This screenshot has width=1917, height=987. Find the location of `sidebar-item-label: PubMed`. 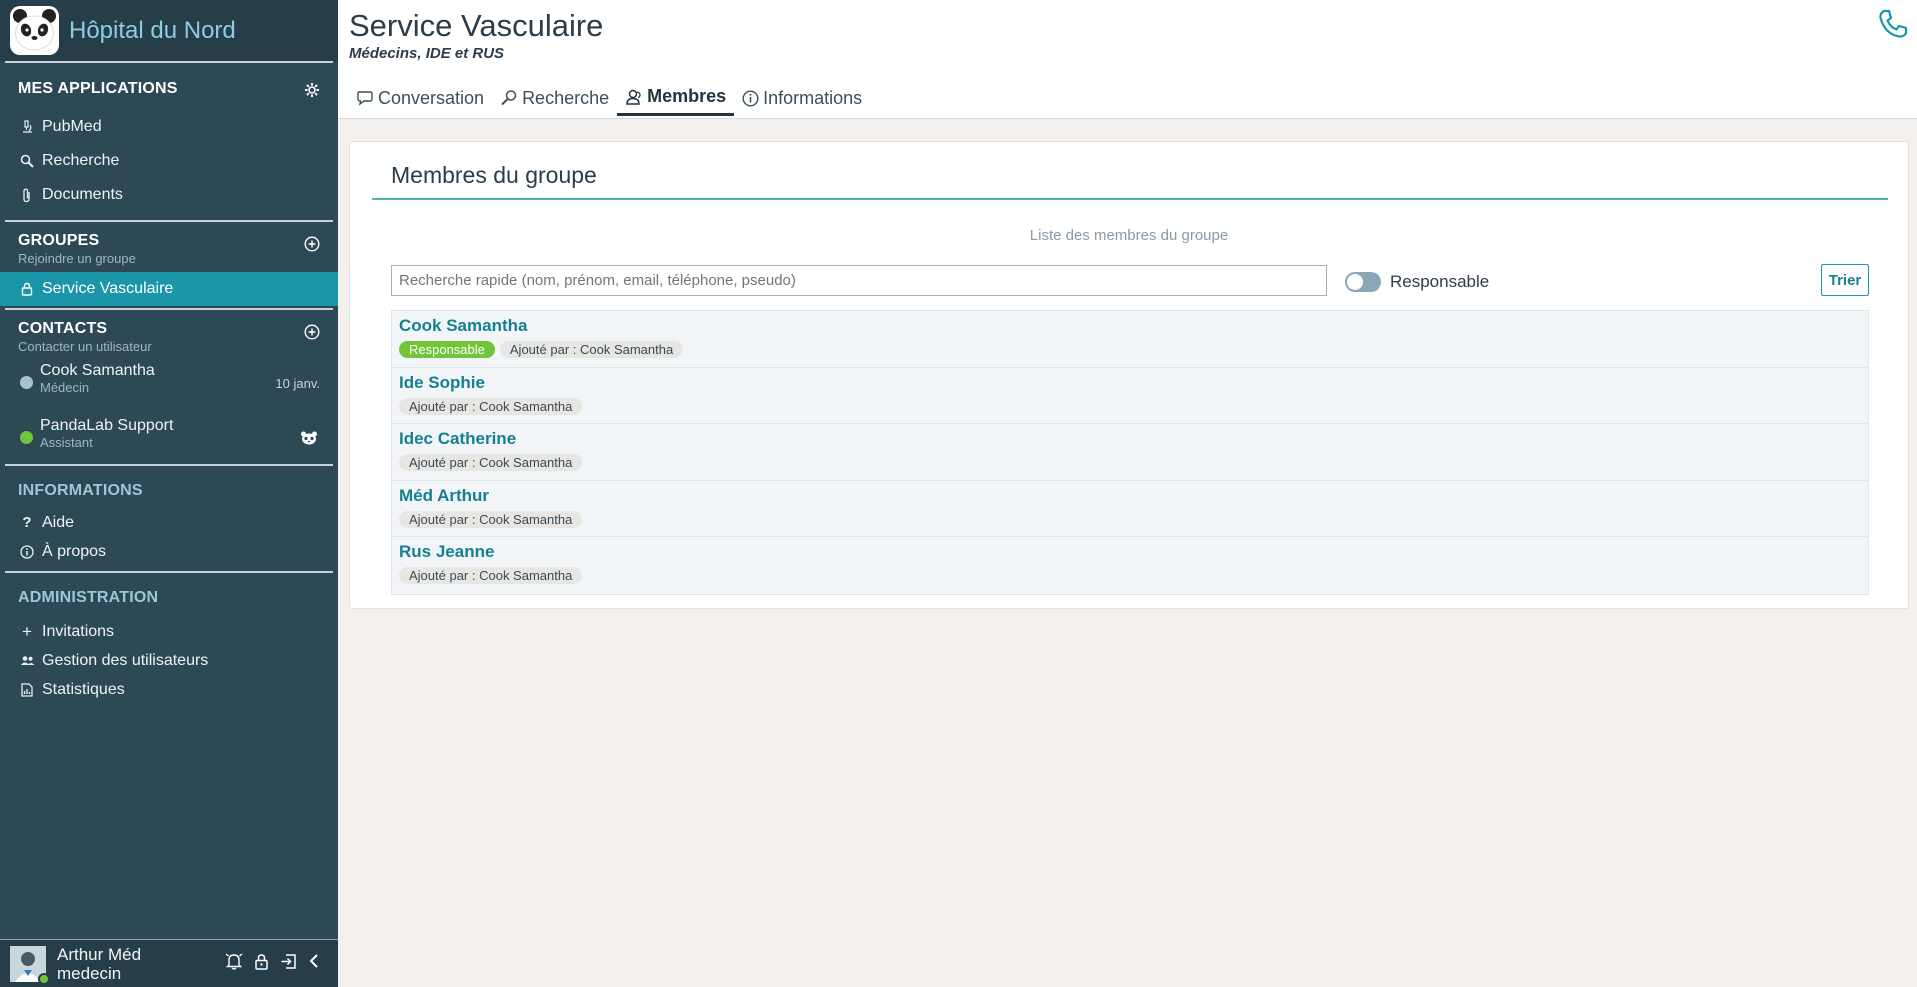

sidebar-item-label: PubMed is located at coordinates (72, 126).